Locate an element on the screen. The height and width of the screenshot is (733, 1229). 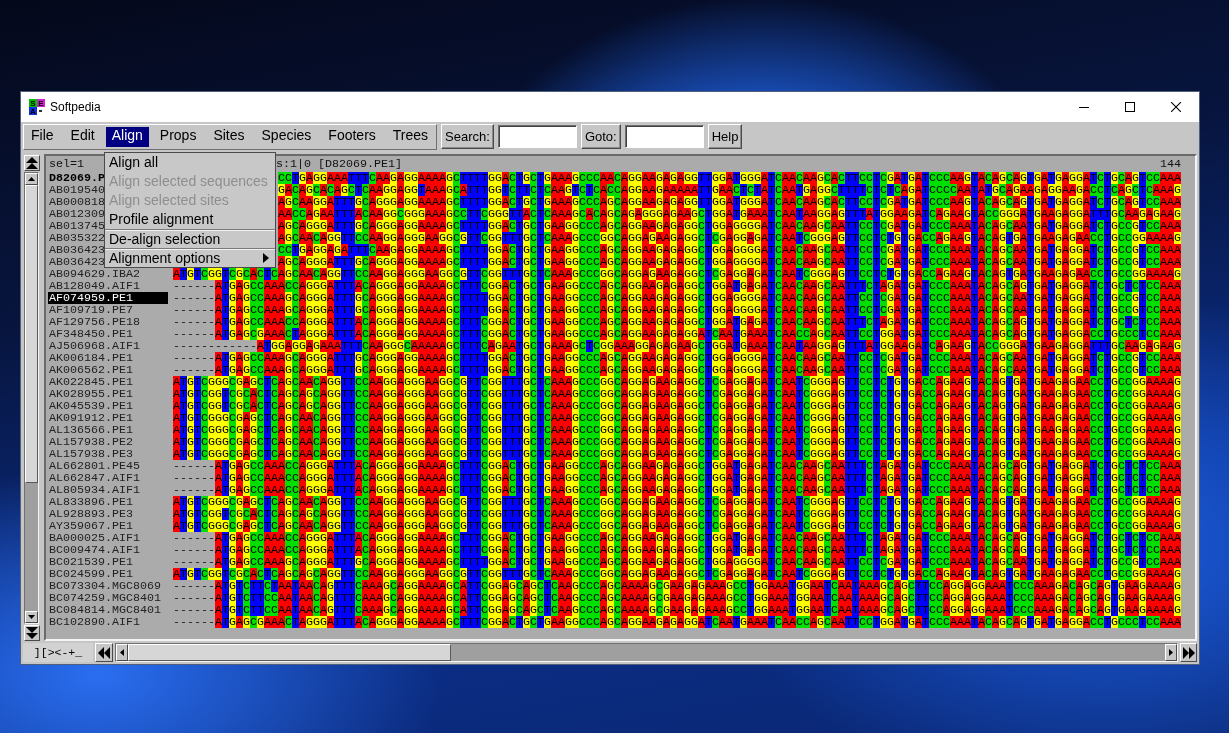
maximize-icon is located at coordinates (1130, 107).